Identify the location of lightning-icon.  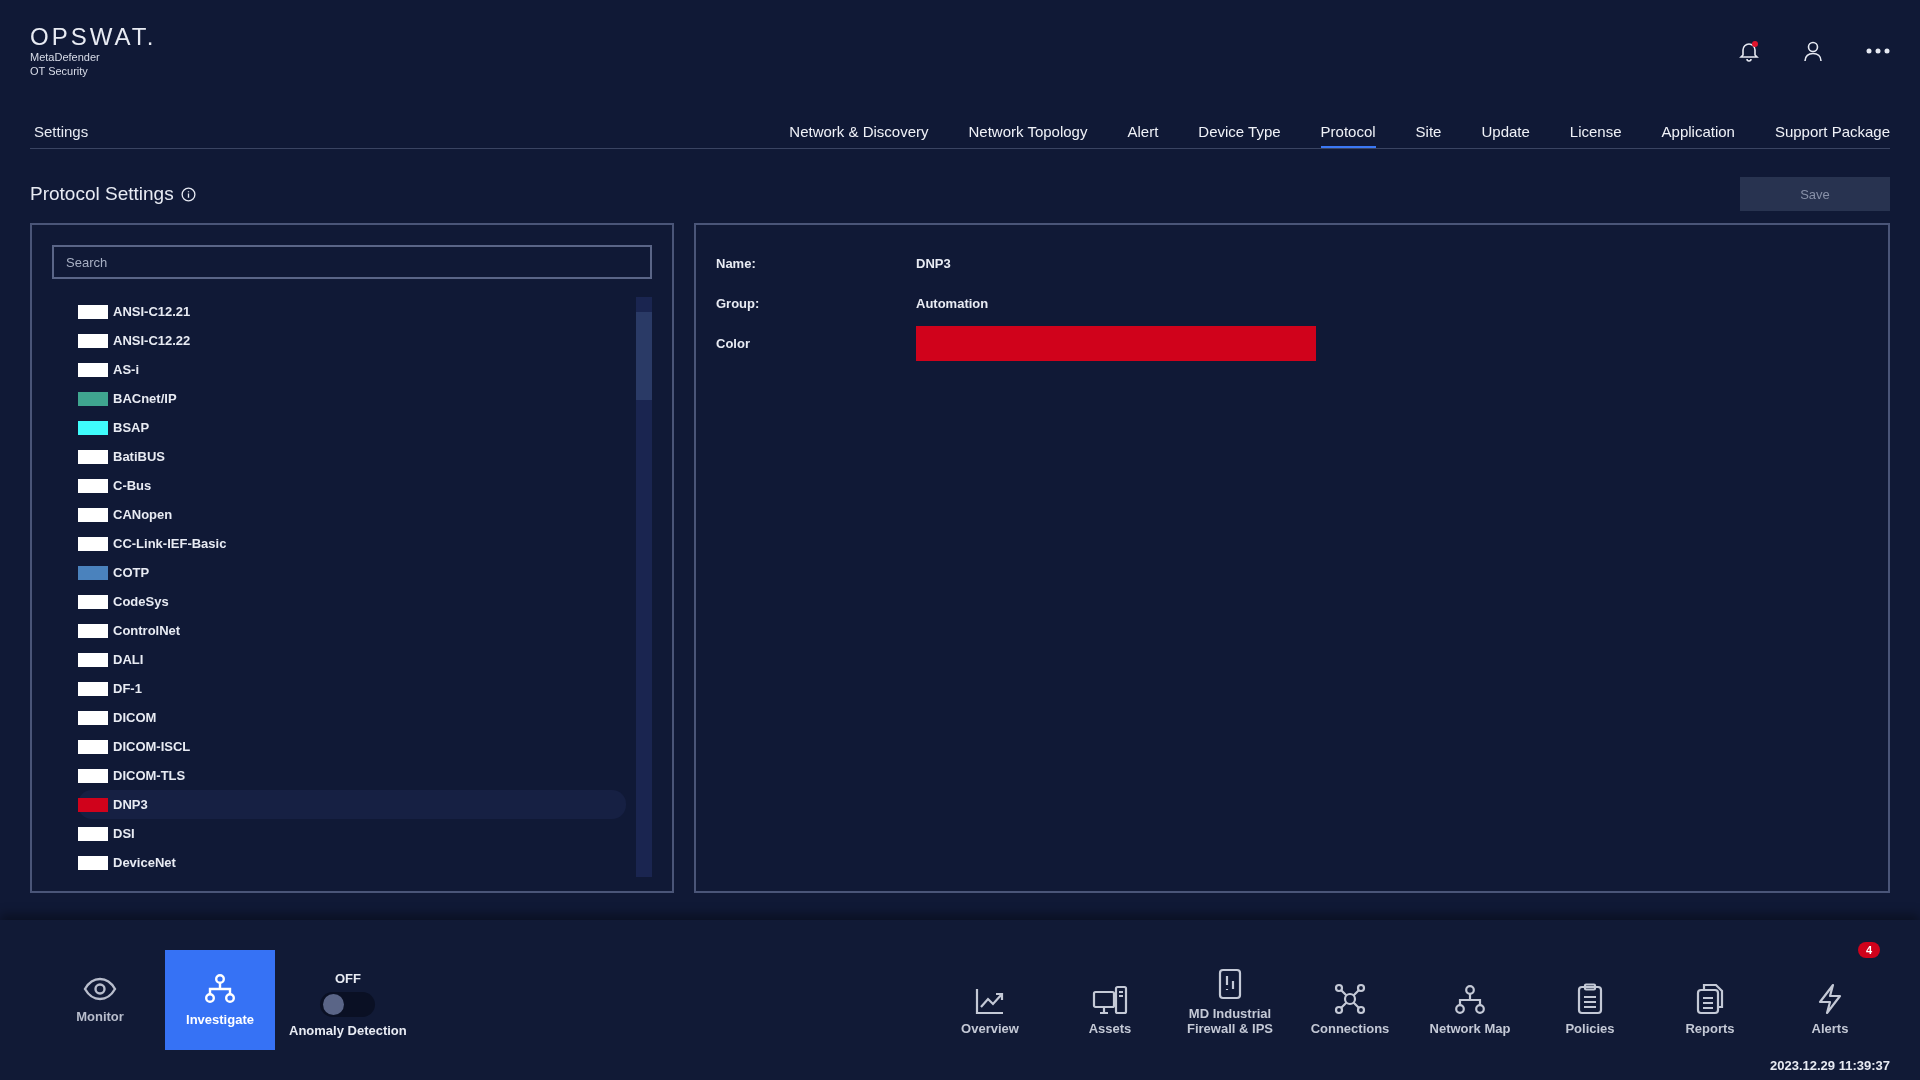
(1830, 999).